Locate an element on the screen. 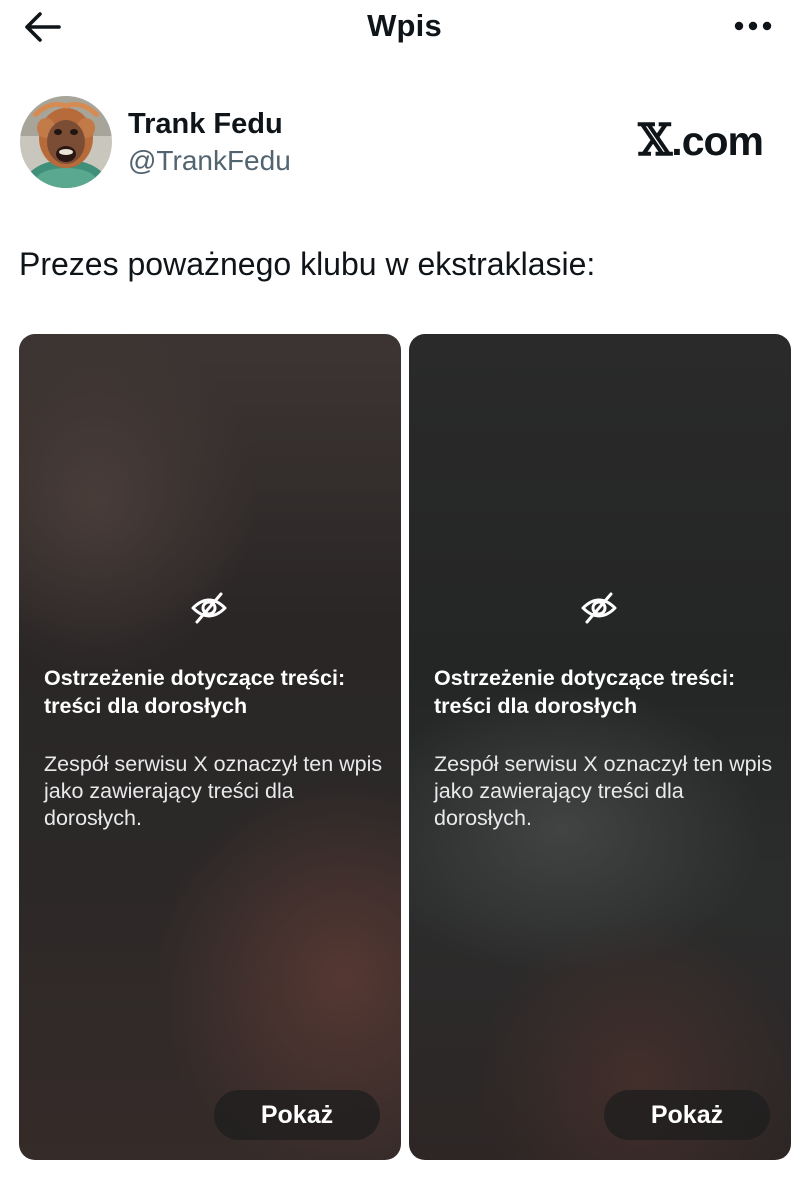 This screenshot has height=1200, width=809. more-horizontal-icon is located at coordinates (753, 26).